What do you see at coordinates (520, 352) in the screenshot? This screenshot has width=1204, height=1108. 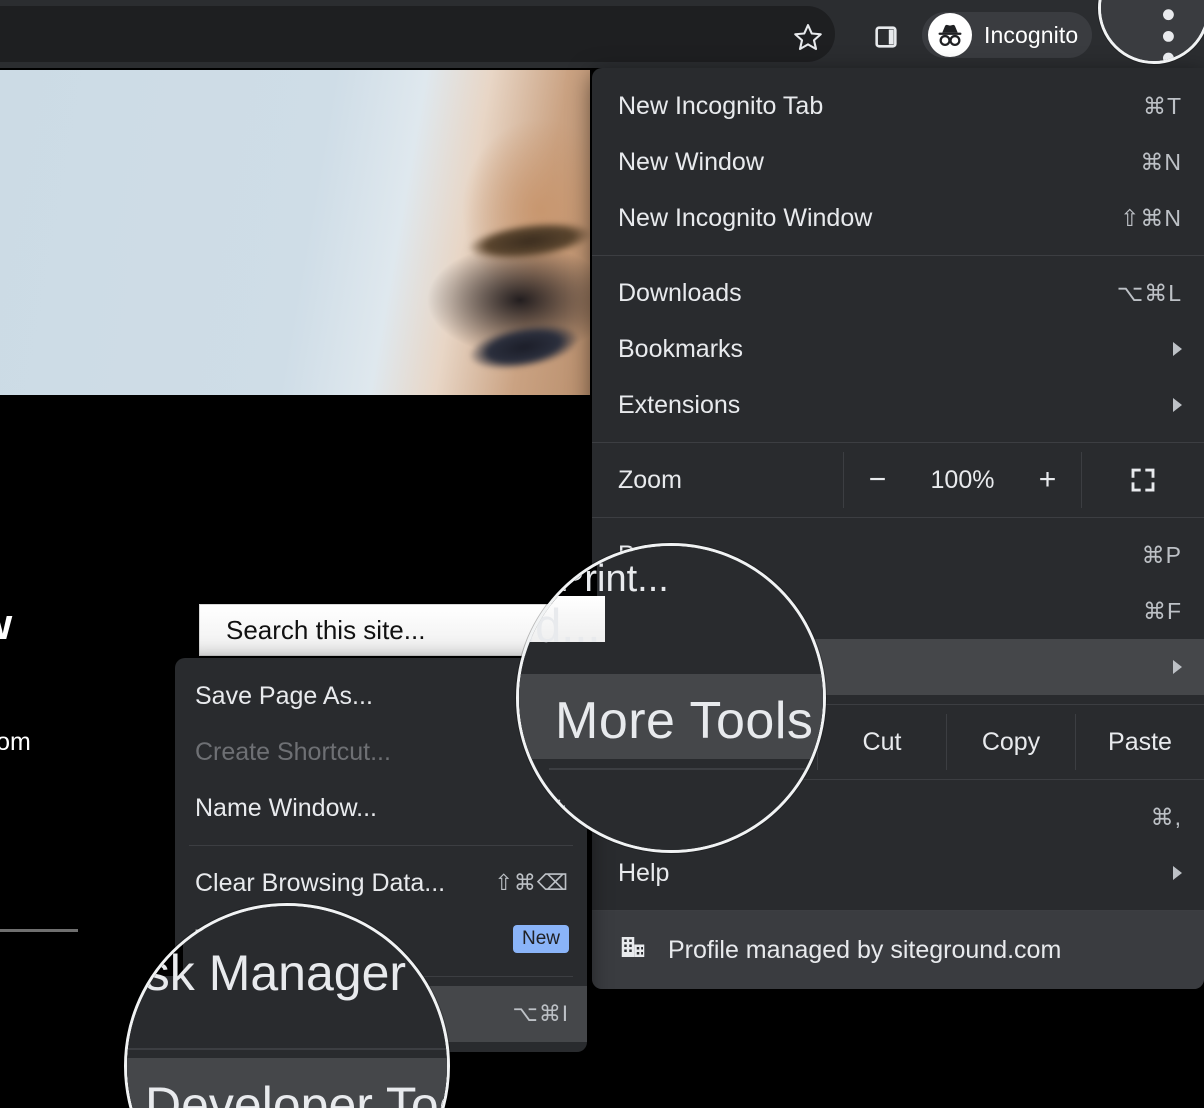 I see `photo-eyelashes` at bounding box center [520, 352].